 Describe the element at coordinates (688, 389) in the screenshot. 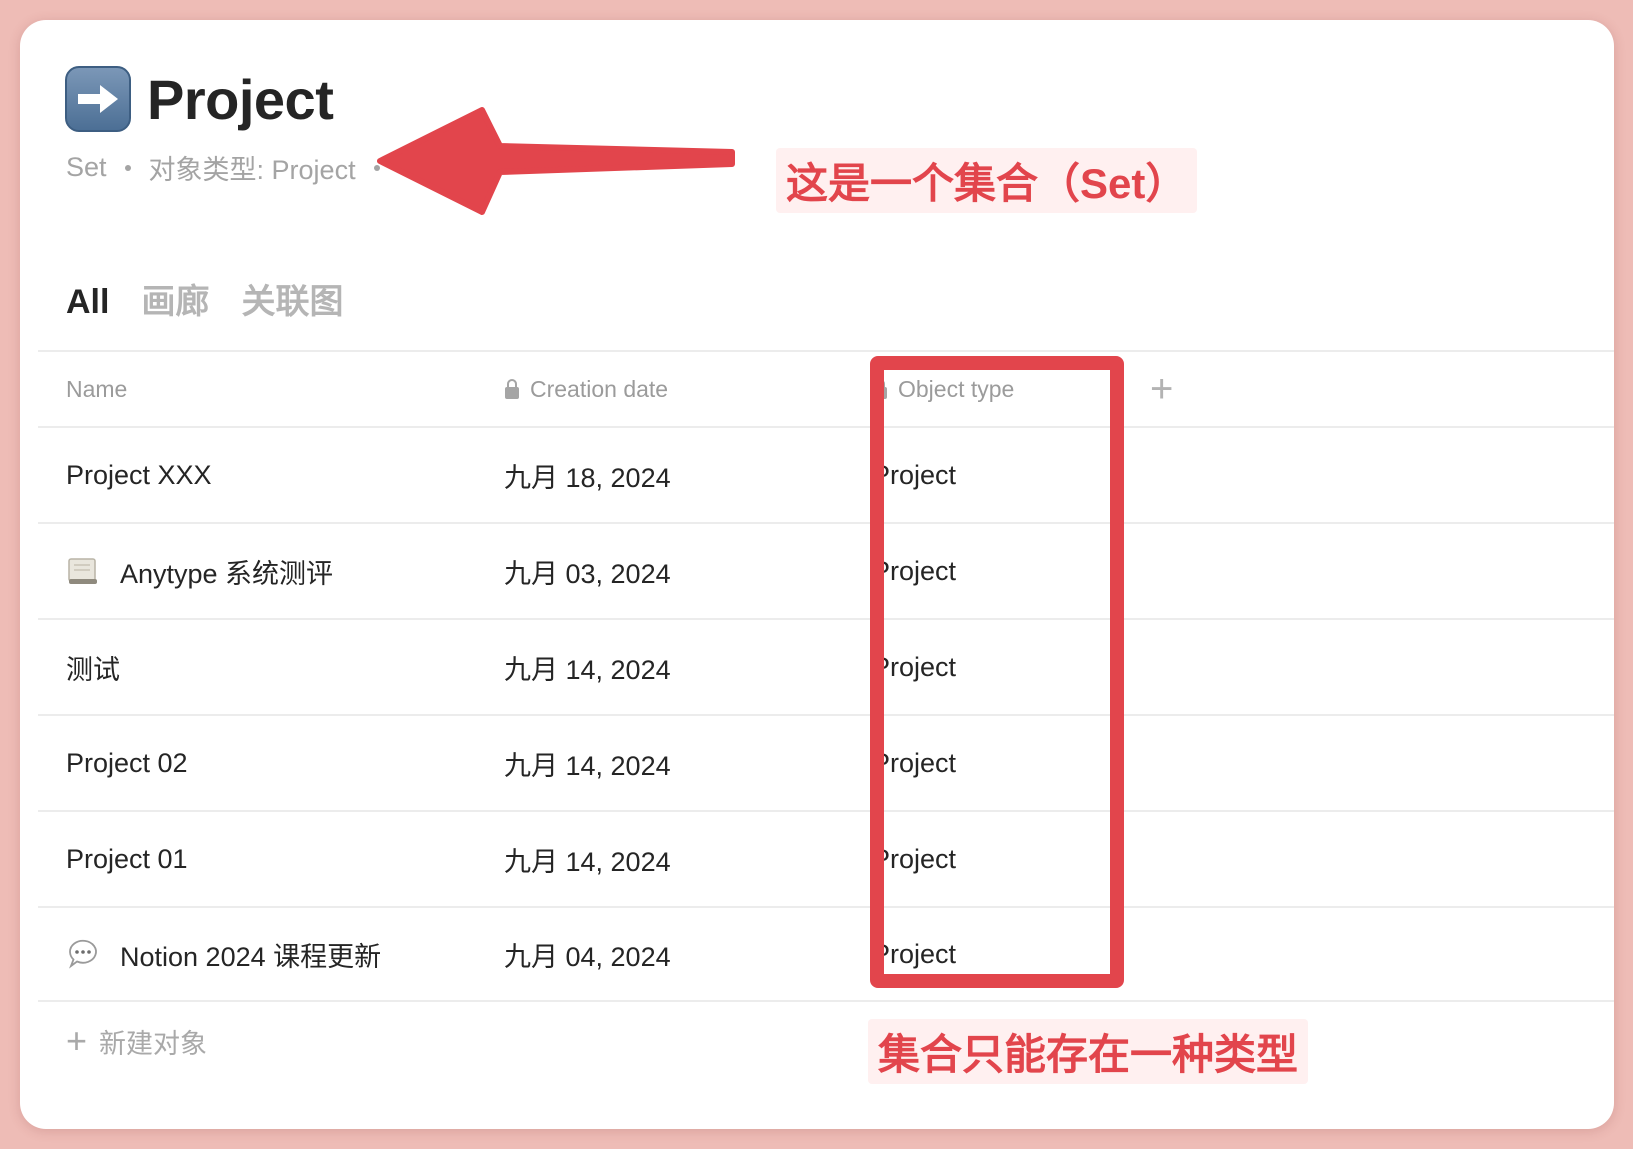

I see `column-header-creation-date: Creation date` at that location.